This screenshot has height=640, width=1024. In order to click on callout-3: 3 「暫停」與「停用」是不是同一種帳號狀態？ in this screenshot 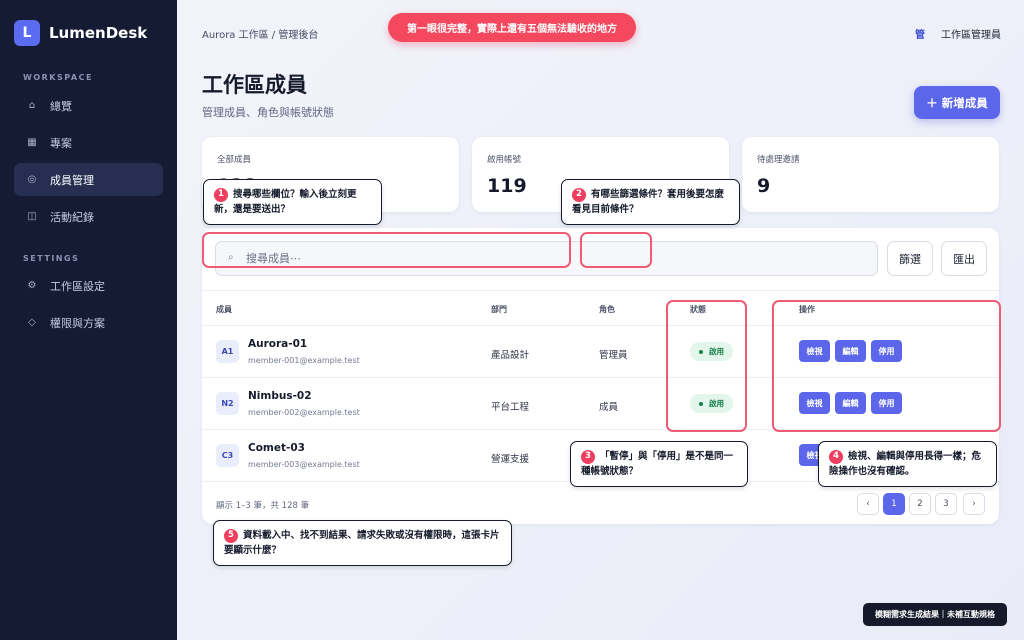, I will do `click(659, 464)`.